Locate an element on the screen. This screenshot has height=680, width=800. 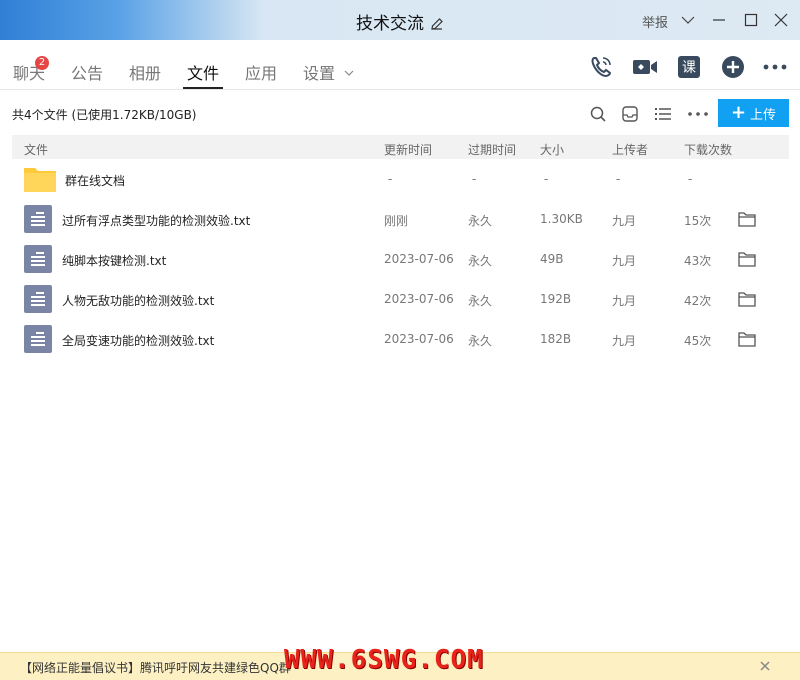
maximize-icon is located at coordinates (751, 20).